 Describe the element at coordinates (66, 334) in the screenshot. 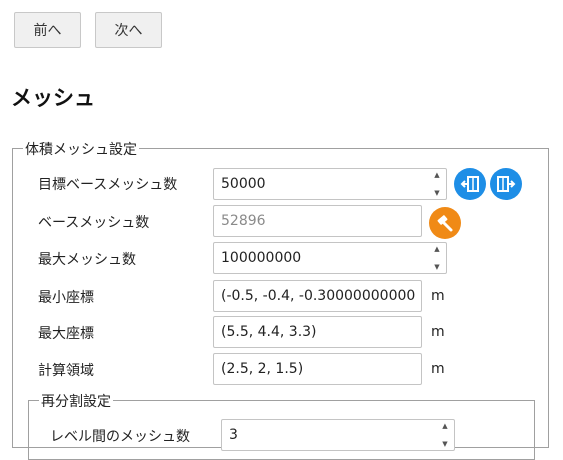

I see `max-coord-label: 最大座標` at that location.